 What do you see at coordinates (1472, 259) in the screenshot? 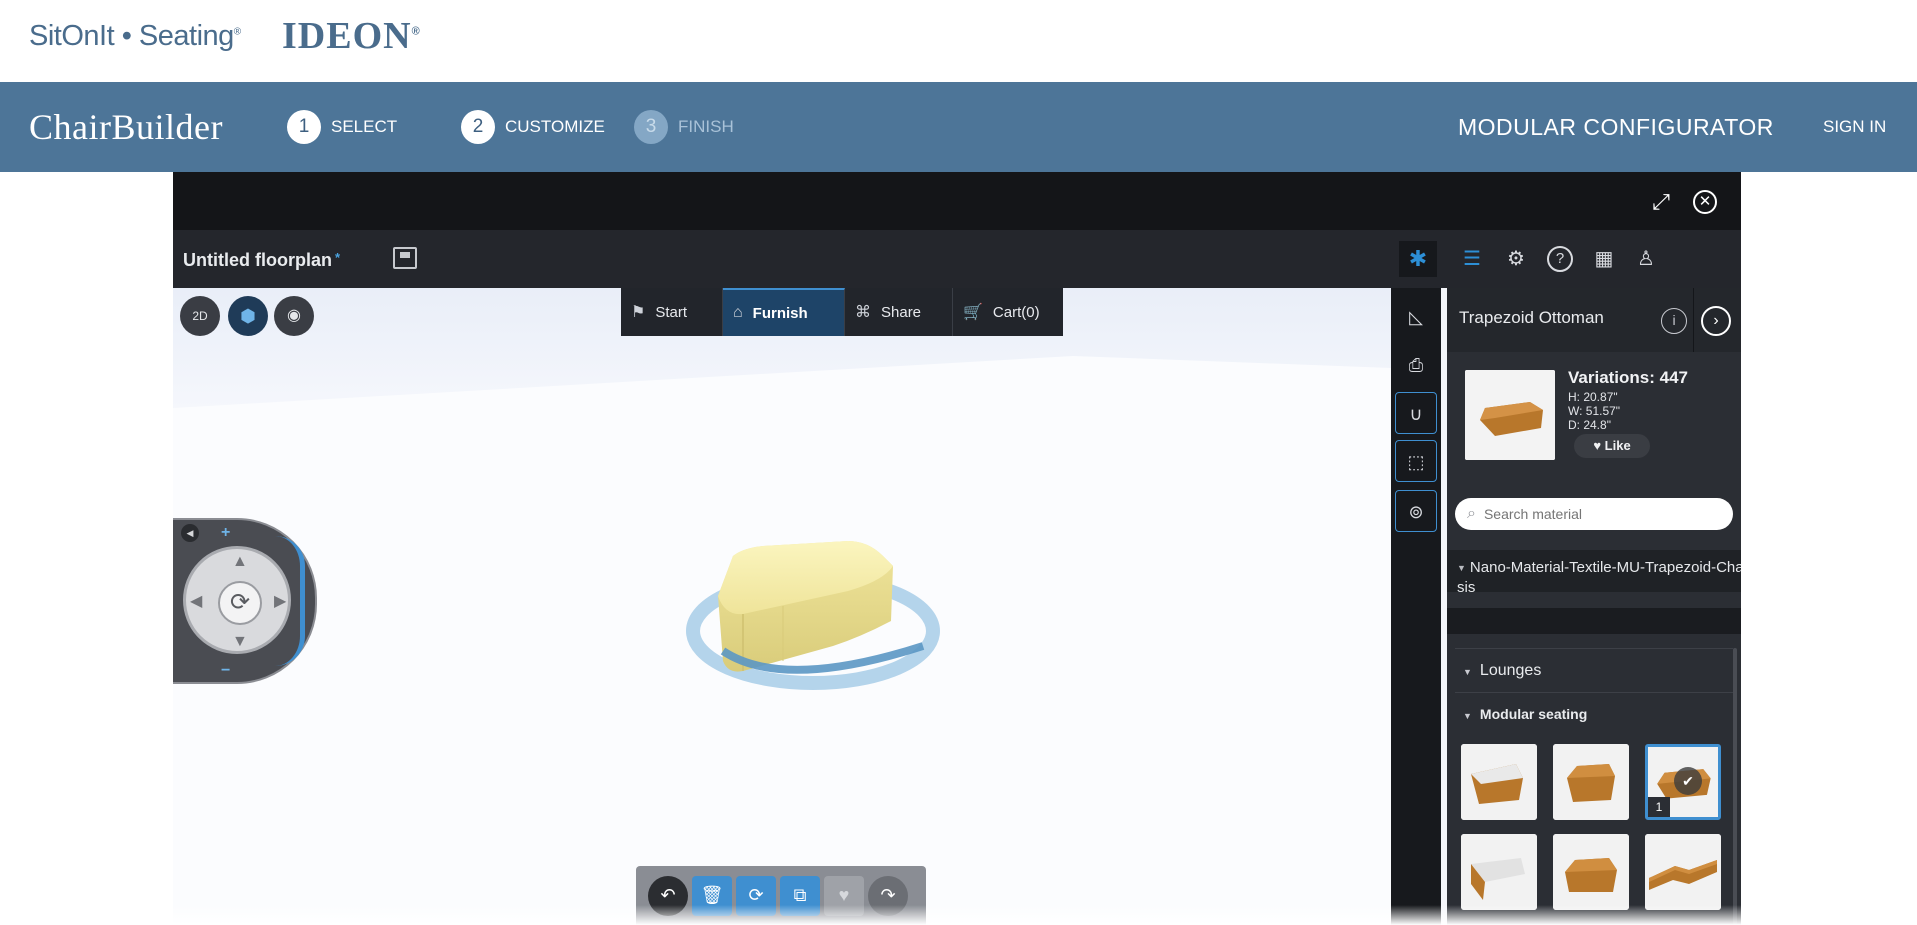
I see `list-icon: ☰` at bounding box center [1472, 259].